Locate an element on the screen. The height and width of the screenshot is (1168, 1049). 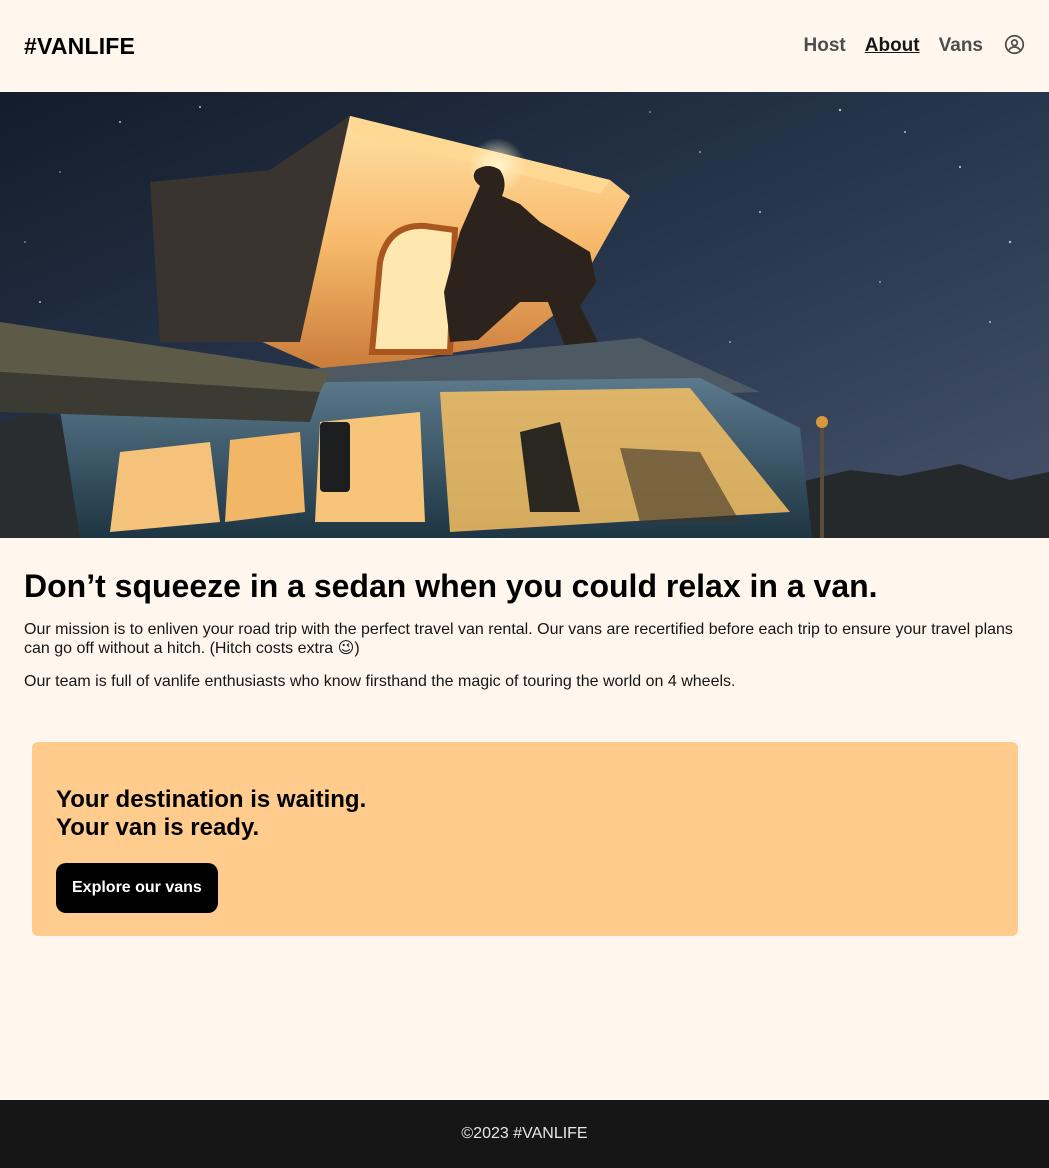
footer-copyright: ©2023 #VANLIFE is located at coordinates (524, 1133).